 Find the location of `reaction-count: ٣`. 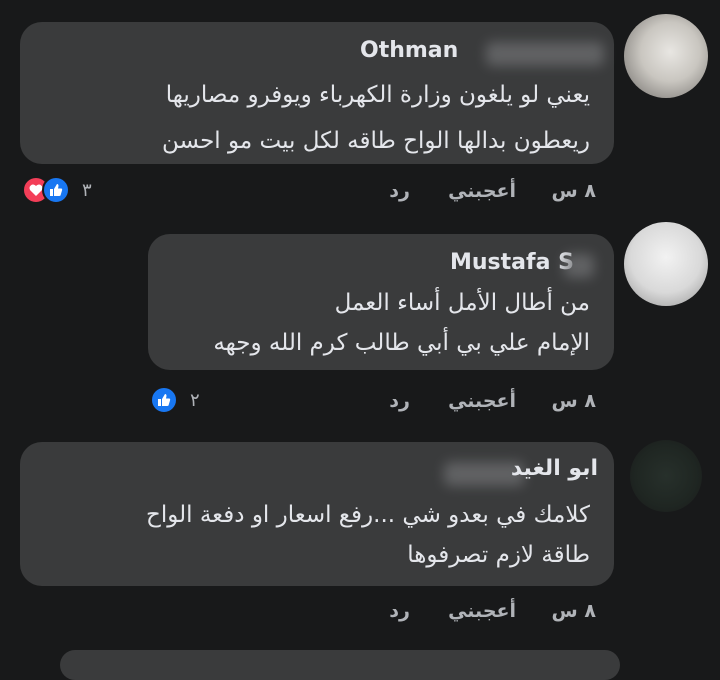

reaction-count: ٣ is located at coordinates (87, 190).